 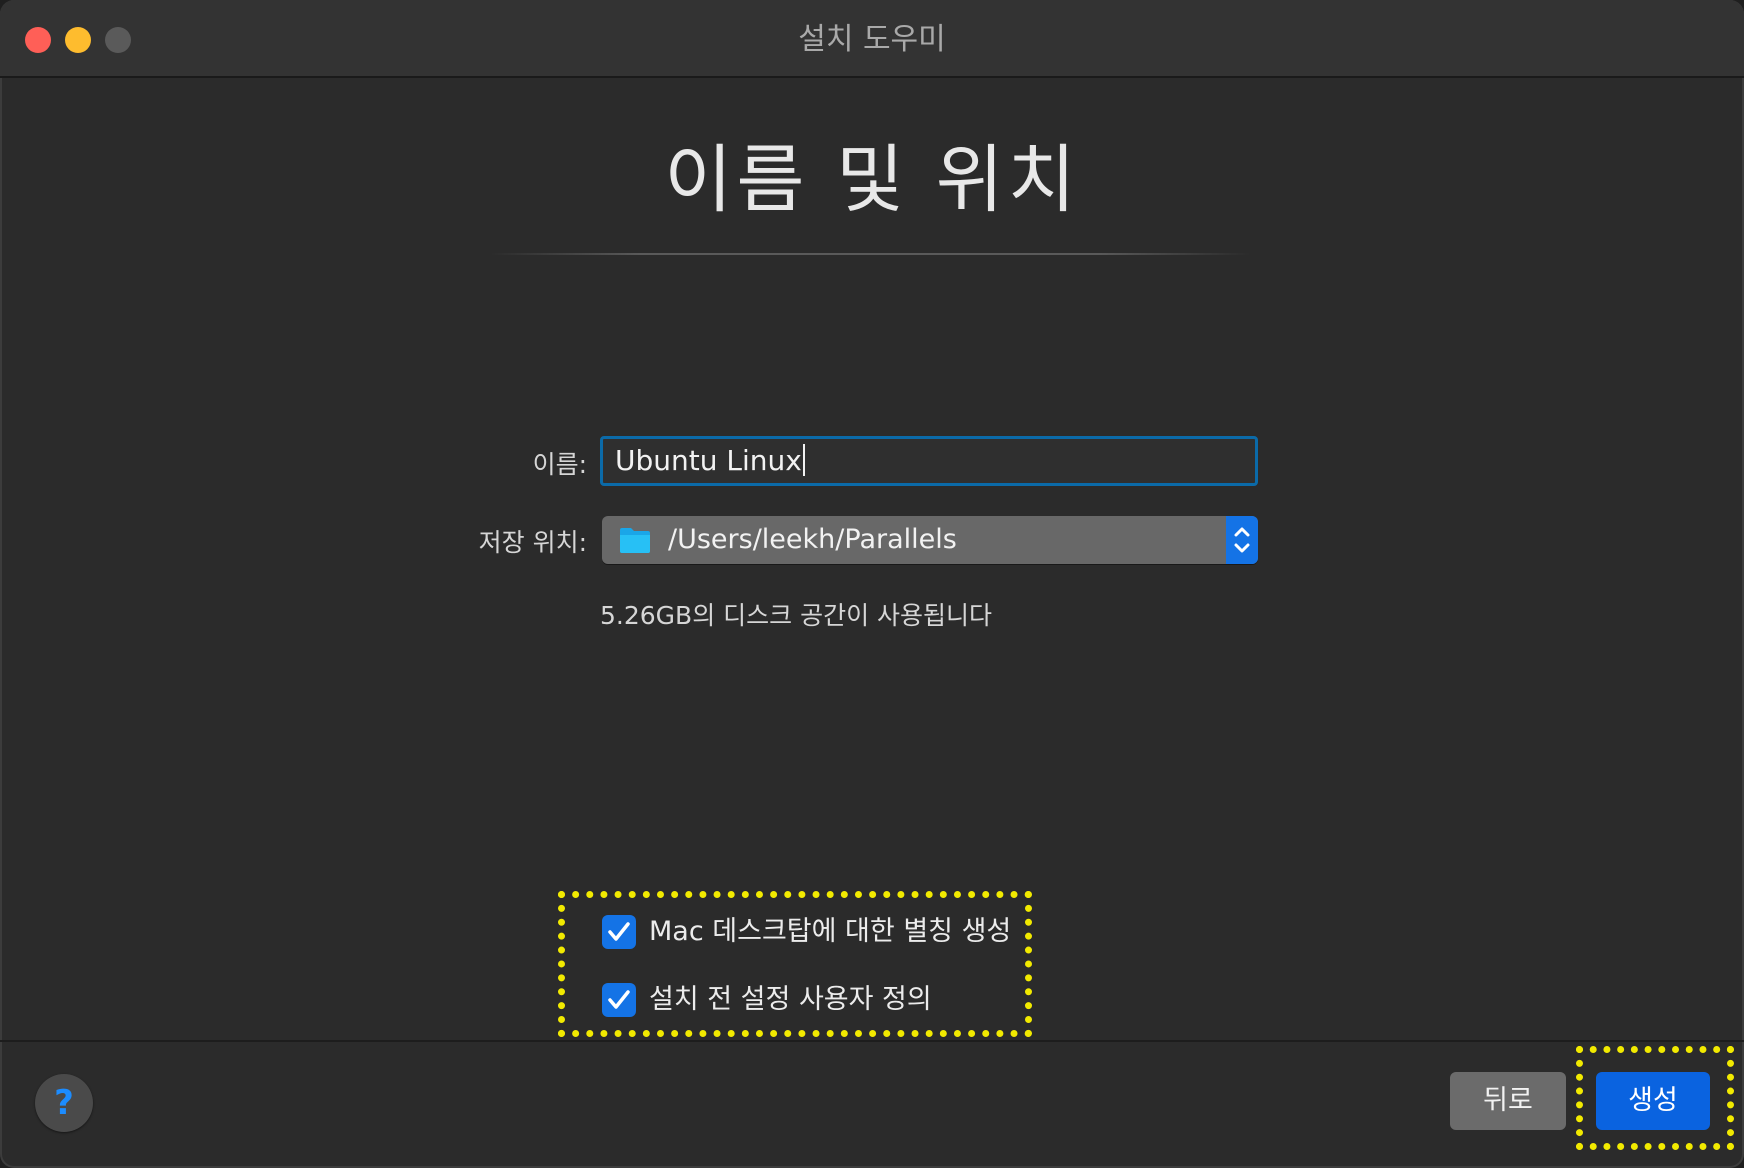 I want to click on footer-divider, so click(x=872, y=1041).